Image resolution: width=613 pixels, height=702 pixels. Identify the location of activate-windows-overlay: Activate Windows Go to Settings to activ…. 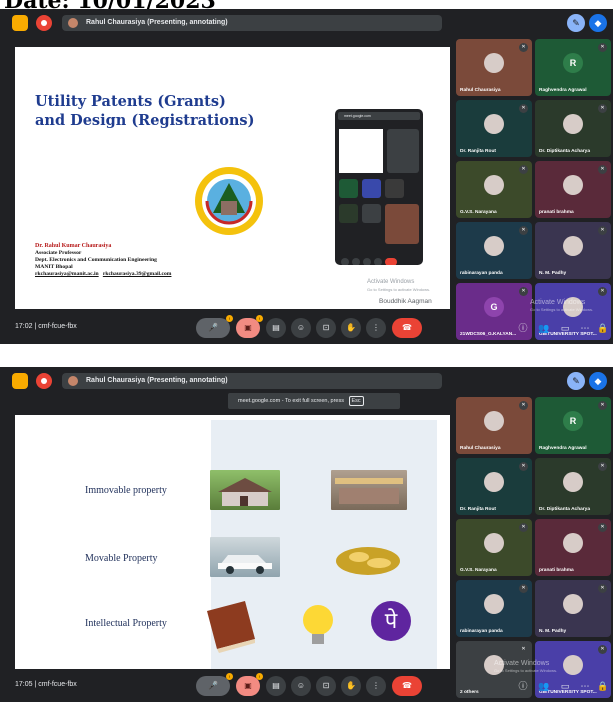
(562, 305).